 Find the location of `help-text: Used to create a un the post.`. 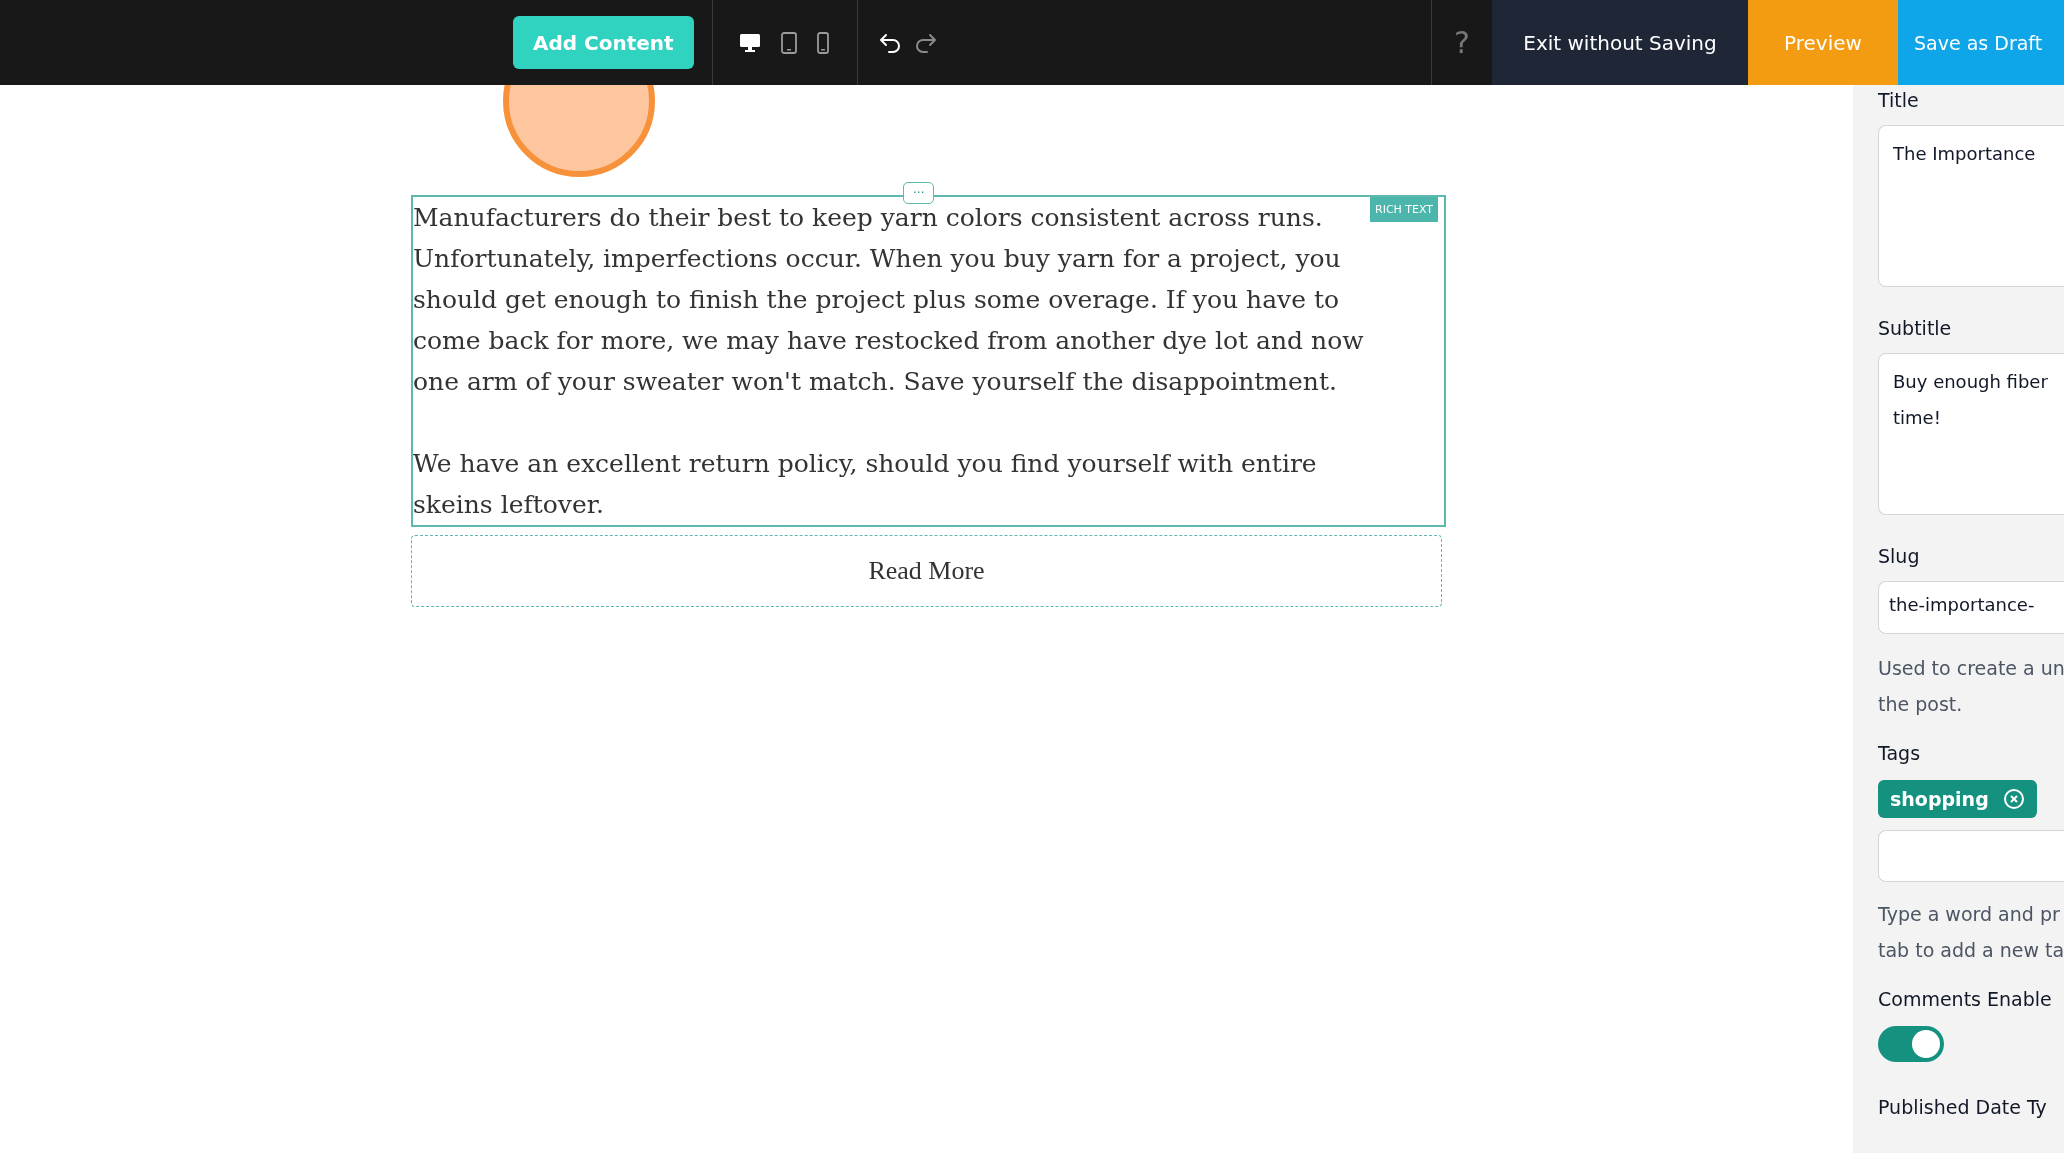

help-text: Used to create a un the post. is located at coordinates (1971, 686).